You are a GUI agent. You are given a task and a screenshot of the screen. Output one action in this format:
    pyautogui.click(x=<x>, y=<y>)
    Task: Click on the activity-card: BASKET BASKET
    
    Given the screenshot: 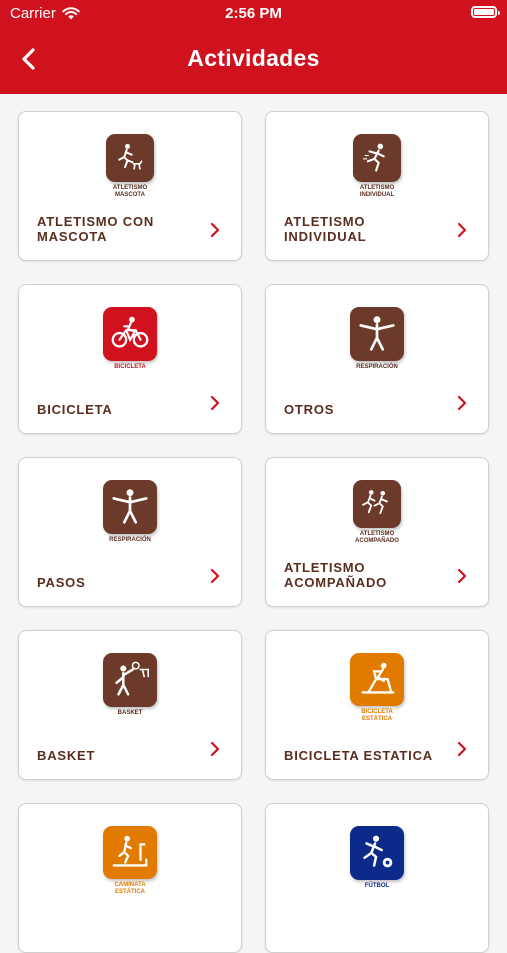 What is the action you would take?
    pyautogui.click(x=130, y=705)
    